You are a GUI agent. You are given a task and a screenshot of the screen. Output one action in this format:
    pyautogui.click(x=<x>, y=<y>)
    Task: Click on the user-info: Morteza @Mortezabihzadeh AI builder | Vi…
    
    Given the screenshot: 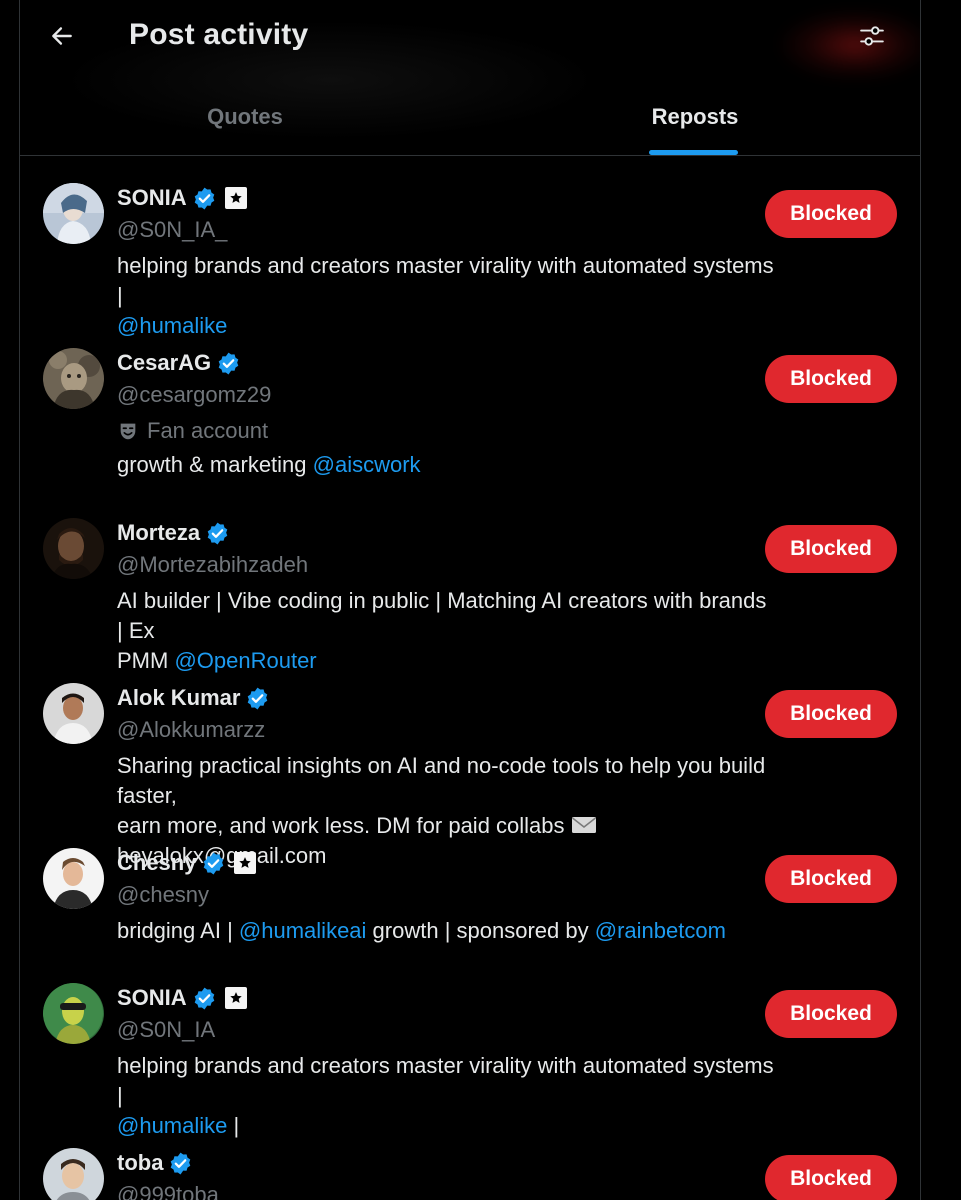 What is the action you would take?
    pyautogui.click(x=447, y=597)
    